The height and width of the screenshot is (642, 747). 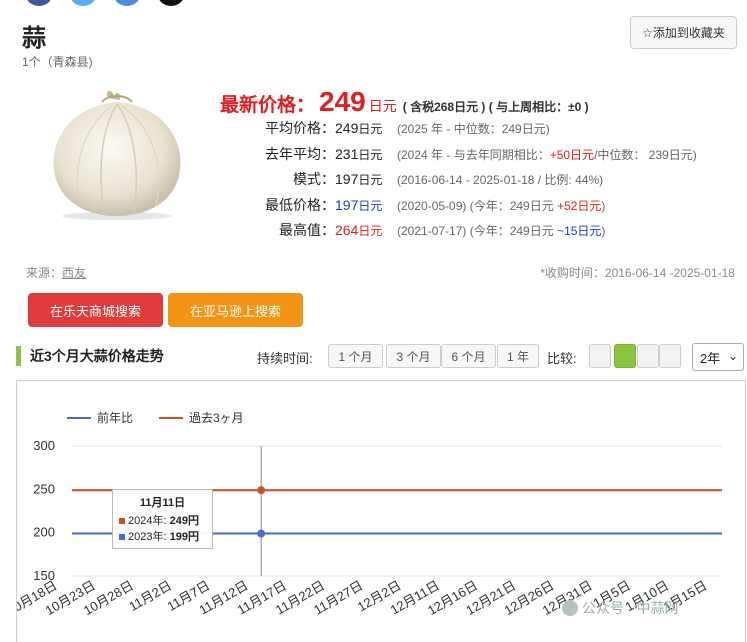 I want to click on compare-label: 比较:, so click(x=562, y=358).